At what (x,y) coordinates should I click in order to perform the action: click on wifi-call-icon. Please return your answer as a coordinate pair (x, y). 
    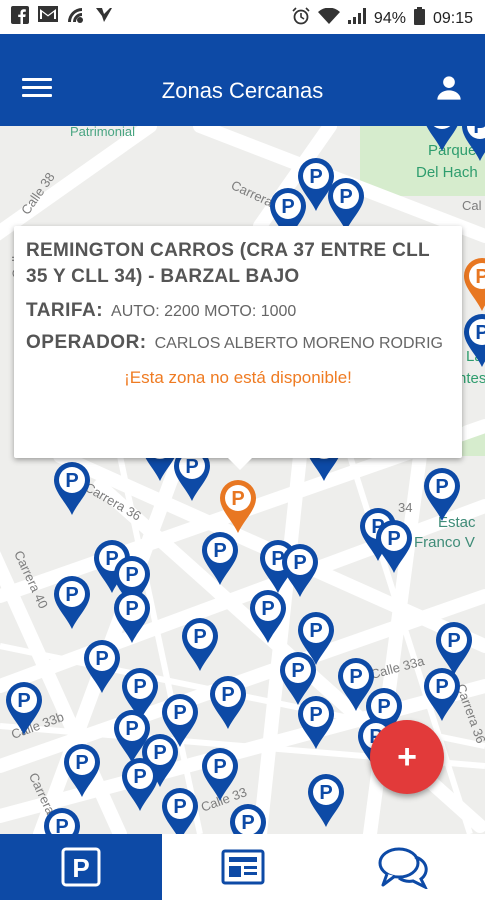
    Looking at the image, I should click on (76, 16).